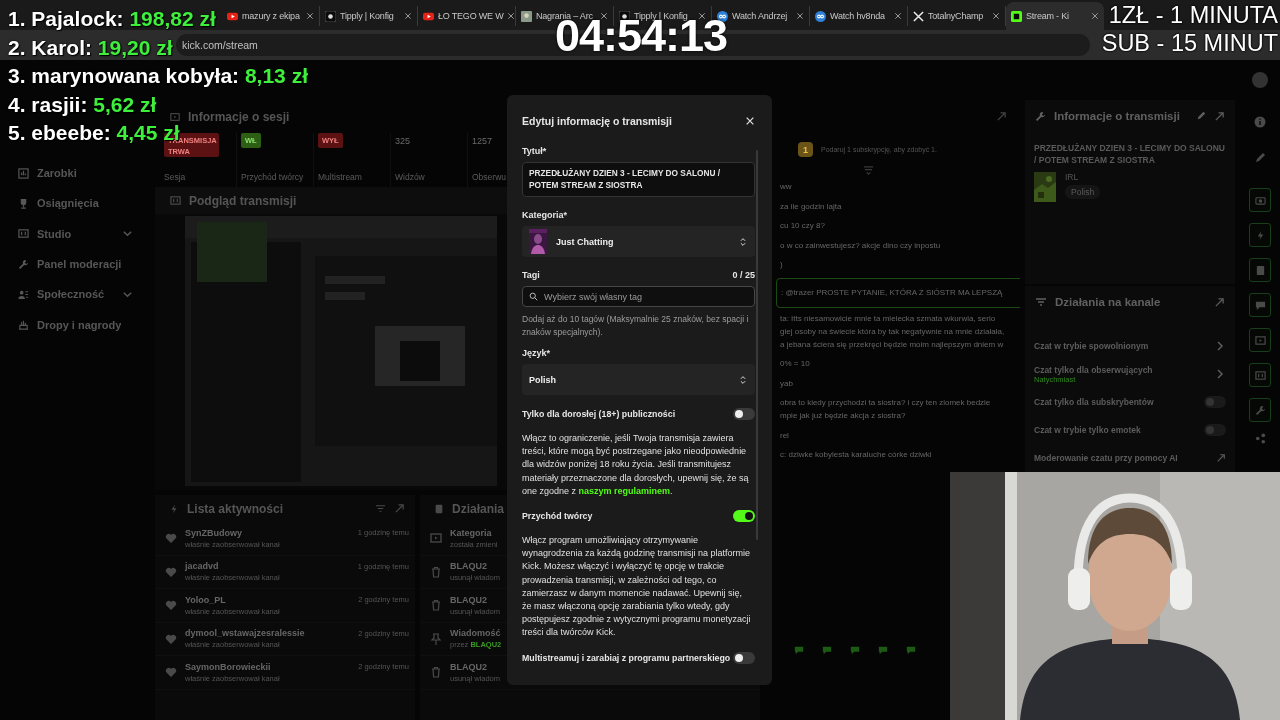  What do you see at coordinates (410, 178) in the screenshot?
I see `stat-label: Widzów` at bounding box center [410, 178].